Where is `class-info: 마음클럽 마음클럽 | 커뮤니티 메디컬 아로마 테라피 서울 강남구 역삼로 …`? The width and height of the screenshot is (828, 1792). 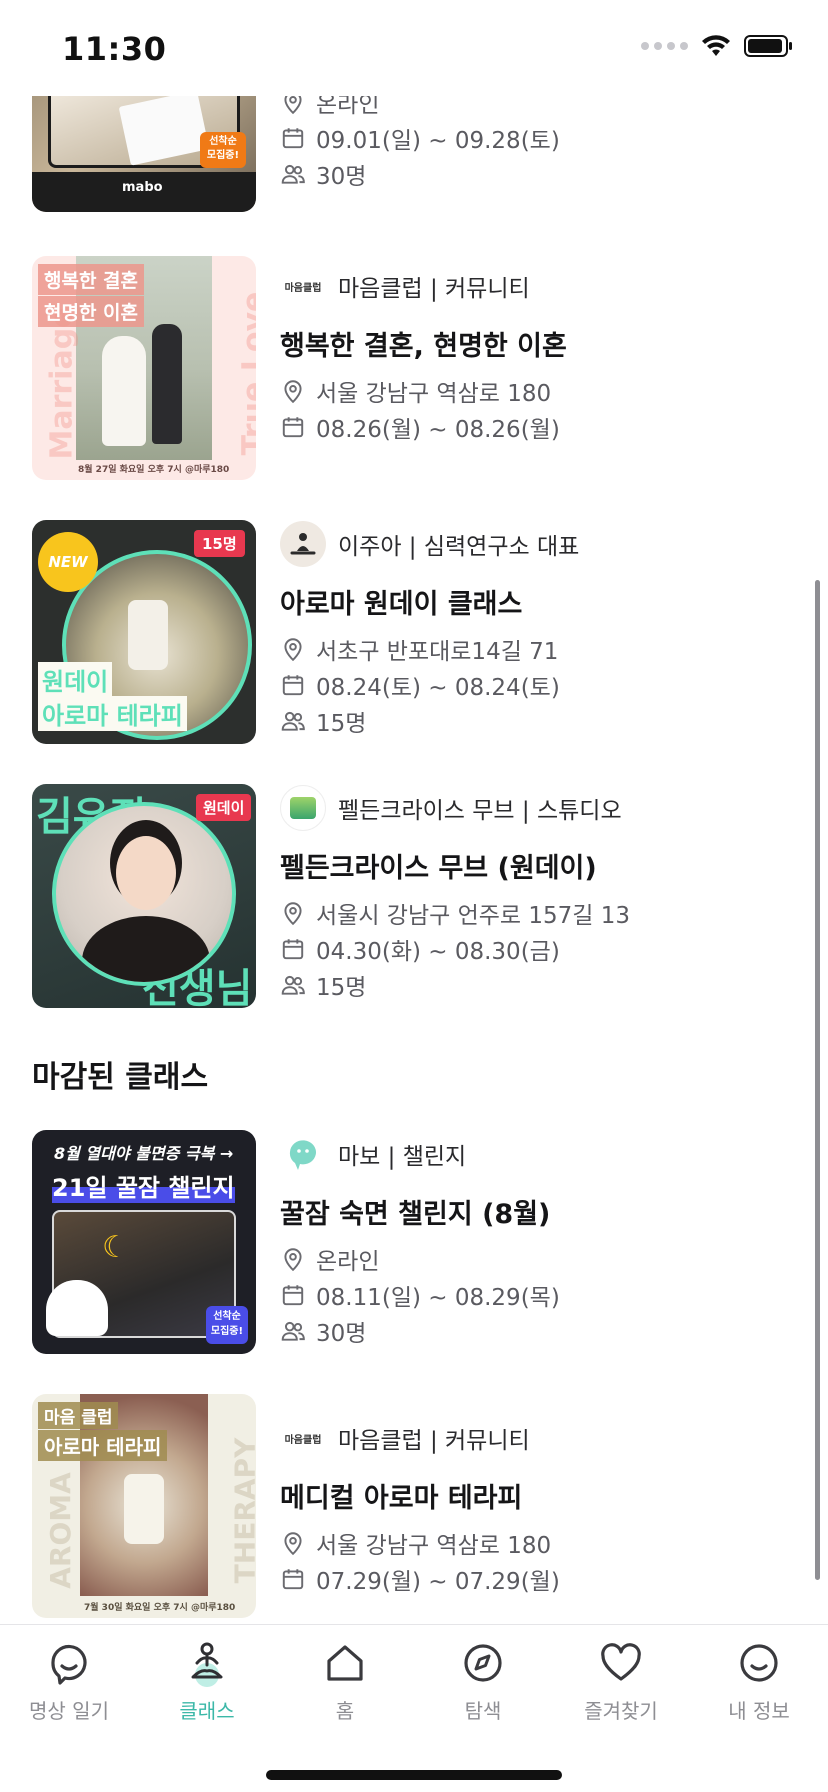
class-info: 마음클럽 마음클럽 | 커뮤니티 메디컬 아로마 테라피 서울 강남구 역삼로 … is located at coordinates (540, 1495).